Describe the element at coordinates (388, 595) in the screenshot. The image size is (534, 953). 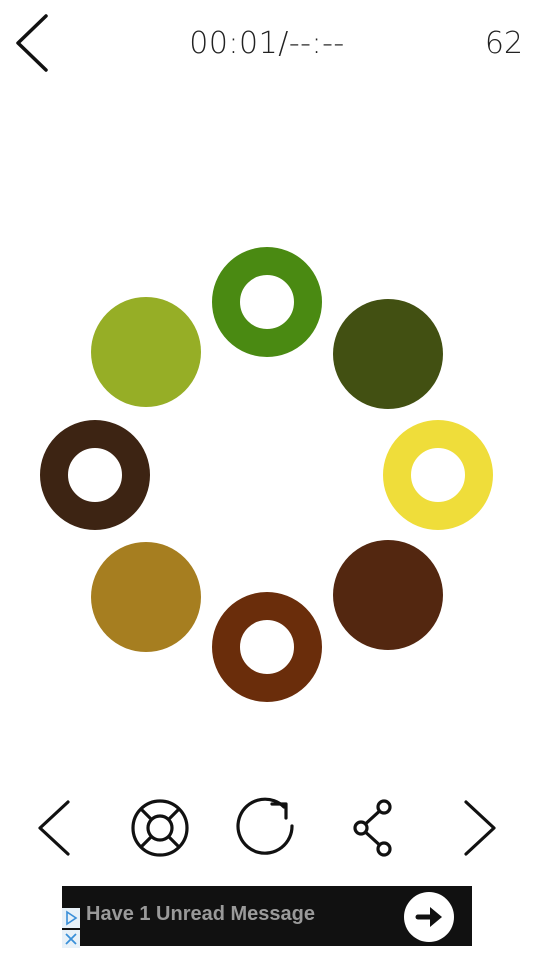
I see `piece-lower-right` at that location.